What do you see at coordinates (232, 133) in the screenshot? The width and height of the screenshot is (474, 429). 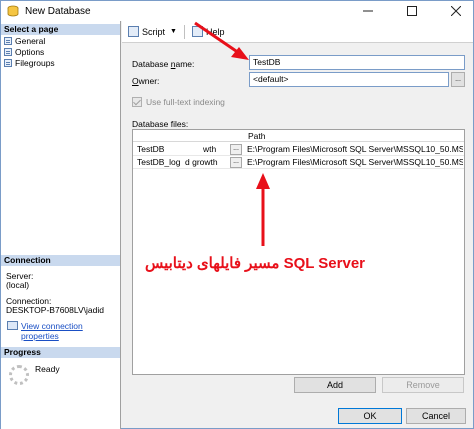 I see `annotation-arrows` at bounding box center [232, 133].